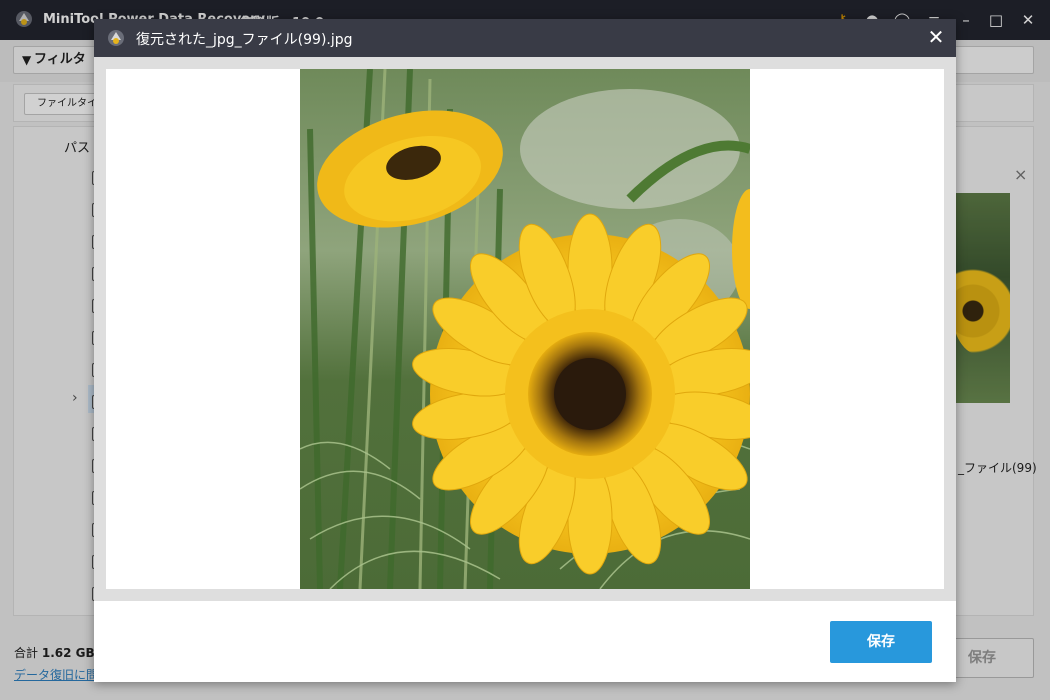 The width and height of the screenshot is (1050, 700). I want to click on dialog-footer: 保存, so click(525, 641).